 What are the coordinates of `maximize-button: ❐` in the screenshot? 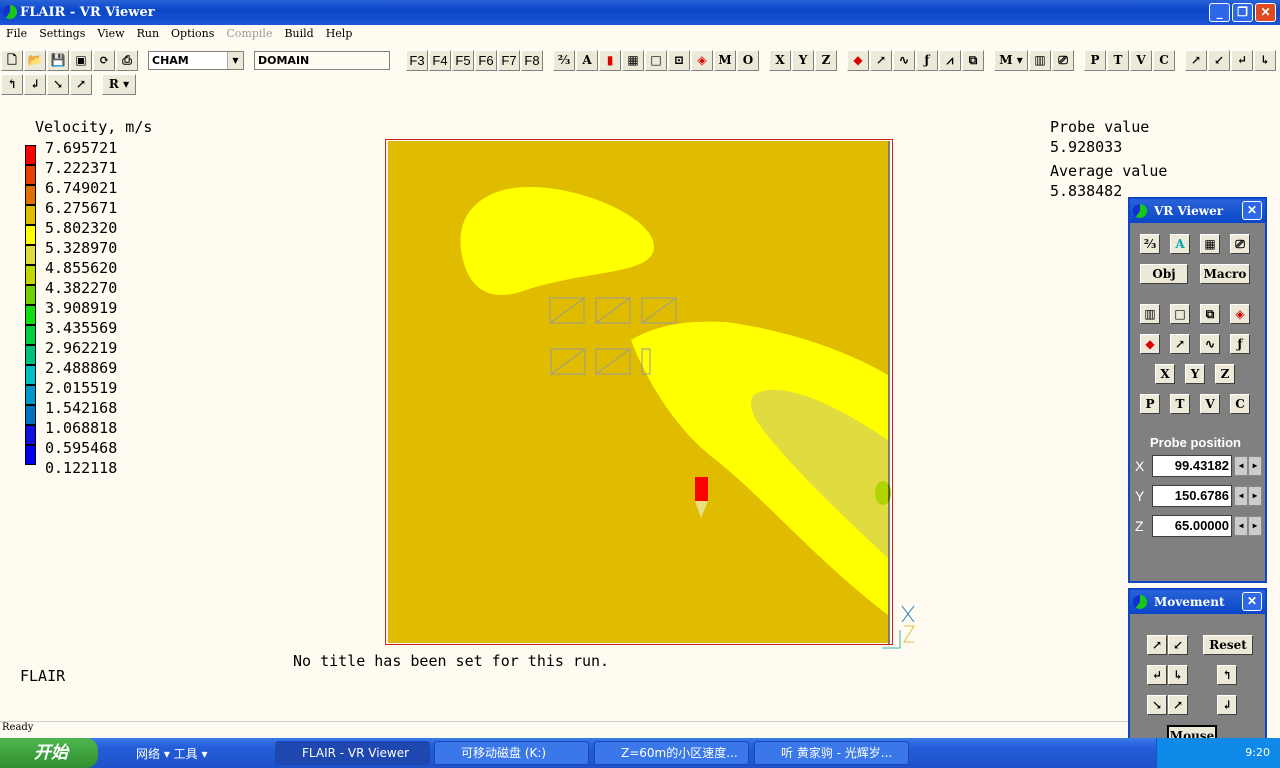 It's located at (1242, 12).